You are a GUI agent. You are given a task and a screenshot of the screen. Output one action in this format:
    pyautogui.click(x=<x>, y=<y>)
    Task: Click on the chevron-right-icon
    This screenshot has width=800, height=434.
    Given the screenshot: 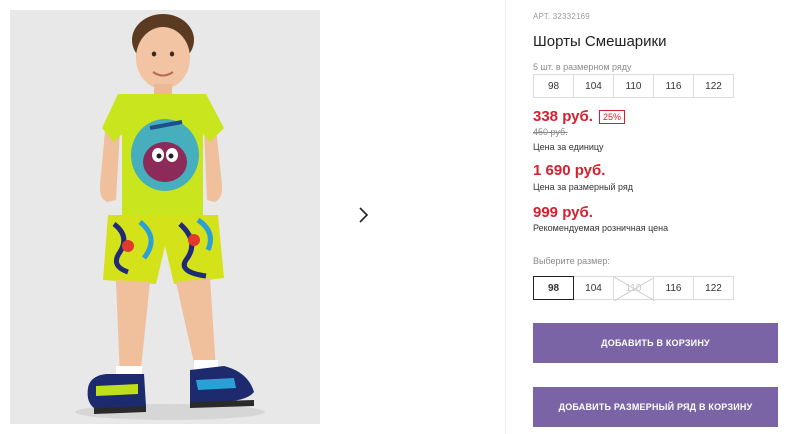 What is the action you would take?
    pyautogui.click(x=364, y=215)
    